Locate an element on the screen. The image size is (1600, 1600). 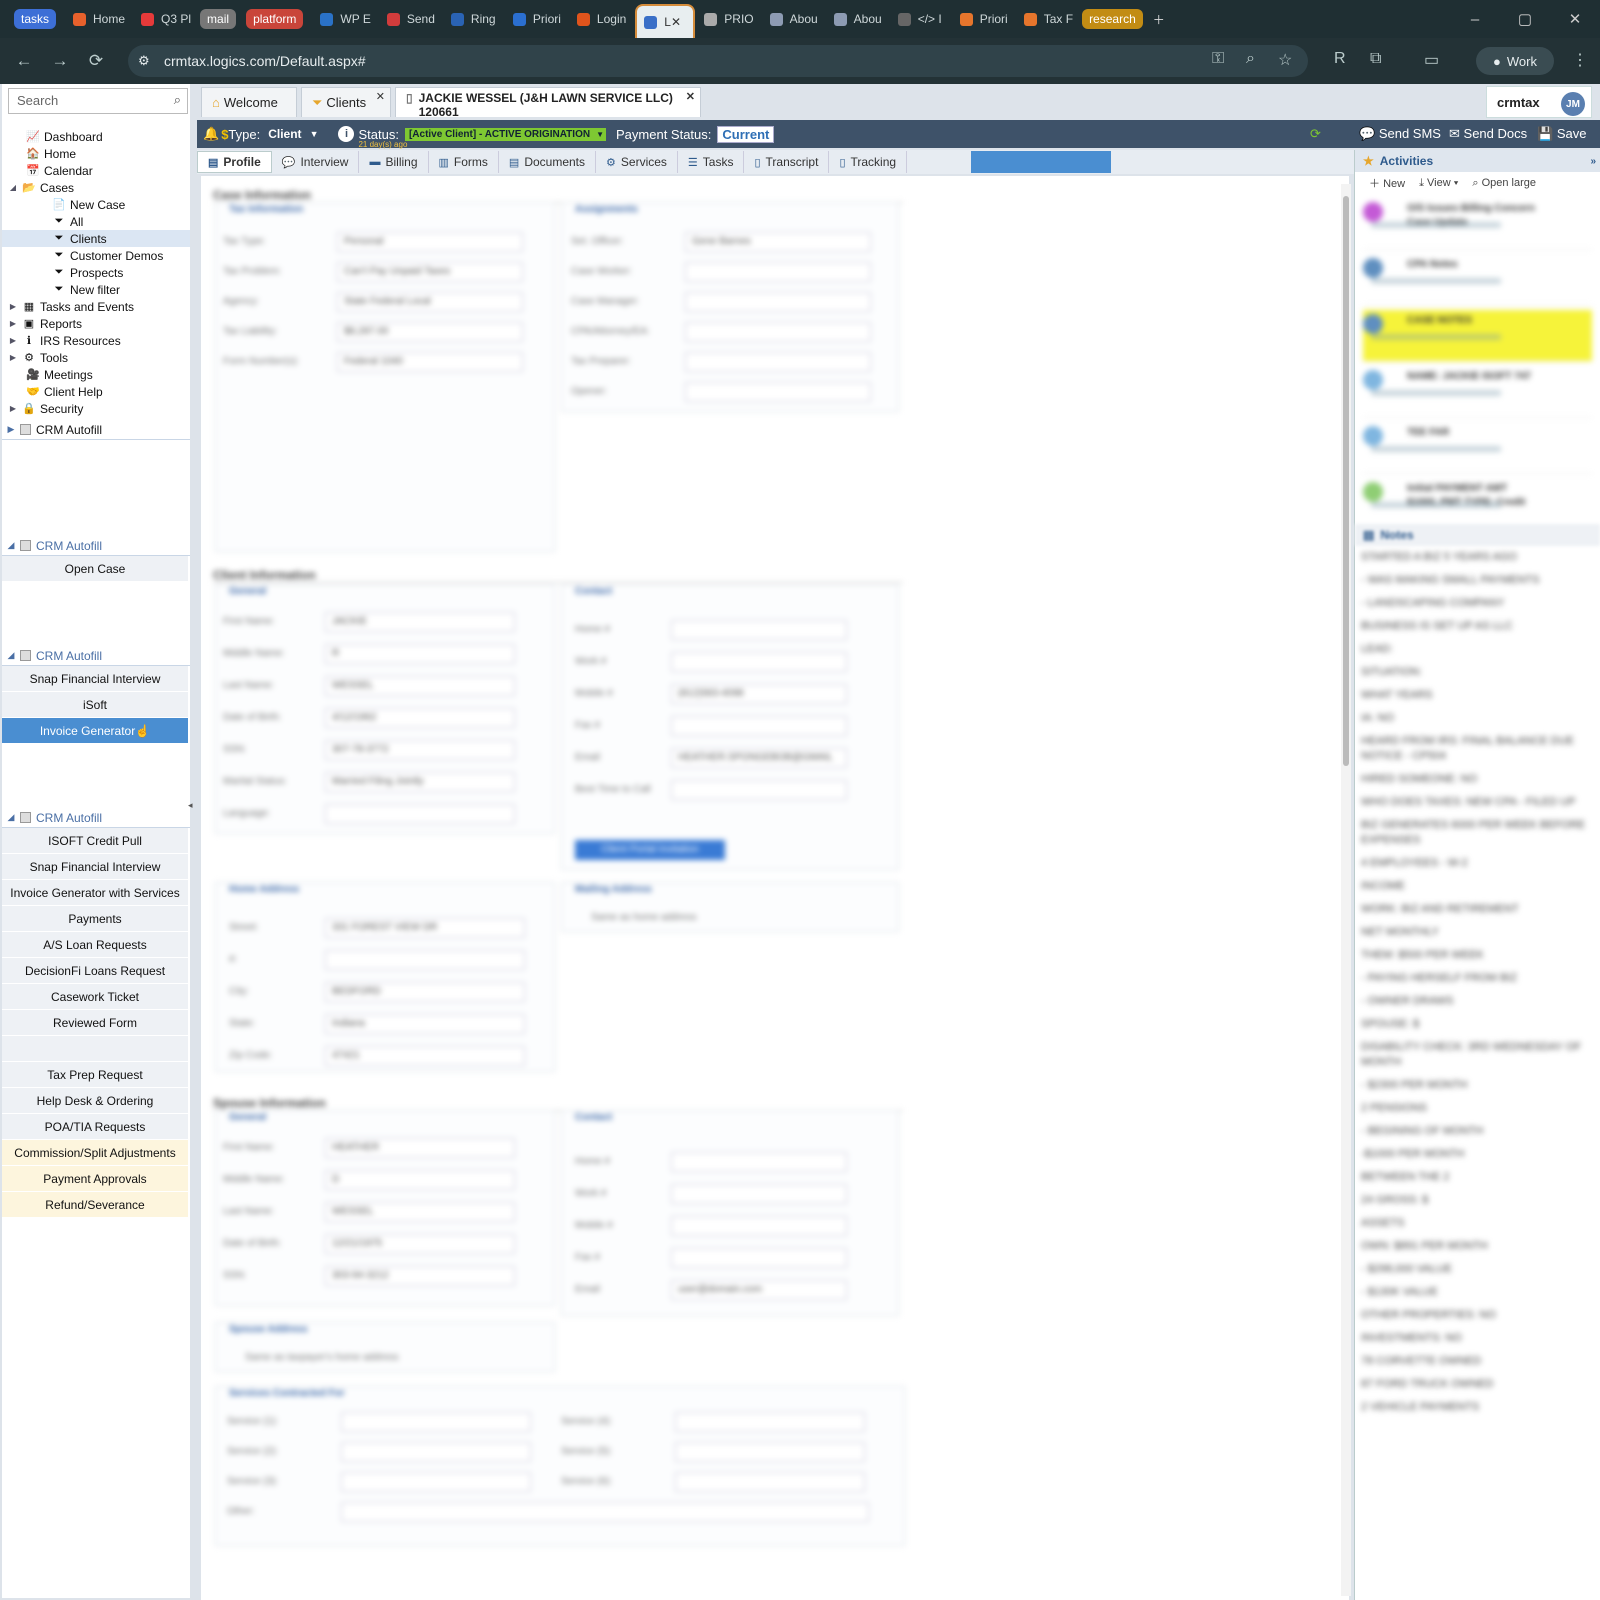
activity-item: NAME: JACKIE ISOFT 747 is located at coordinates (1477, 392).